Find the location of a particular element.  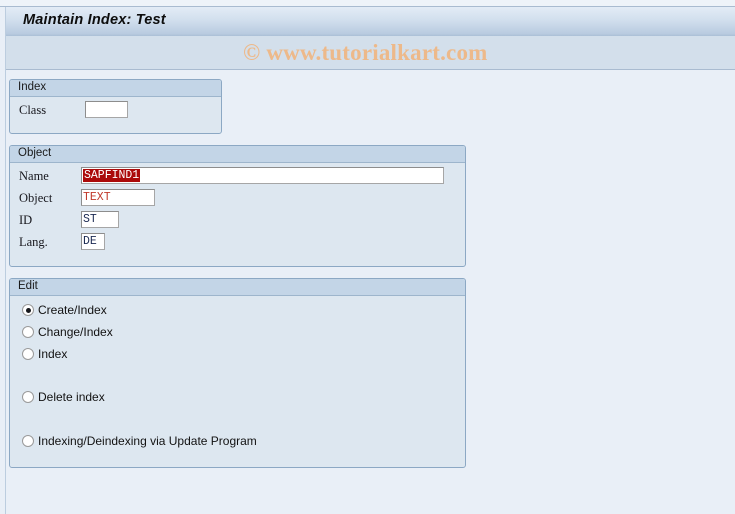

id-label: ID is located at coordinates (26, 220).